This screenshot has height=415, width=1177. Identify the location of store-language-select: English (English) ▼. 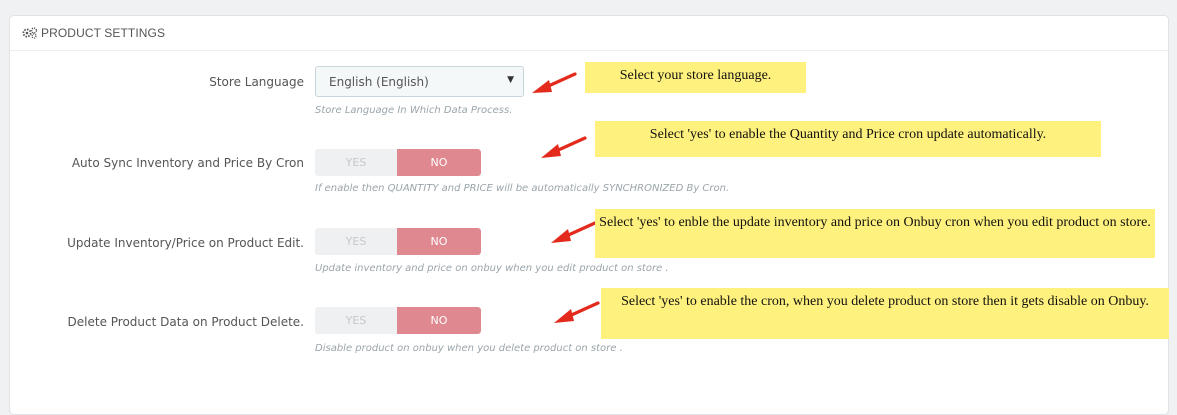
(419, 81).